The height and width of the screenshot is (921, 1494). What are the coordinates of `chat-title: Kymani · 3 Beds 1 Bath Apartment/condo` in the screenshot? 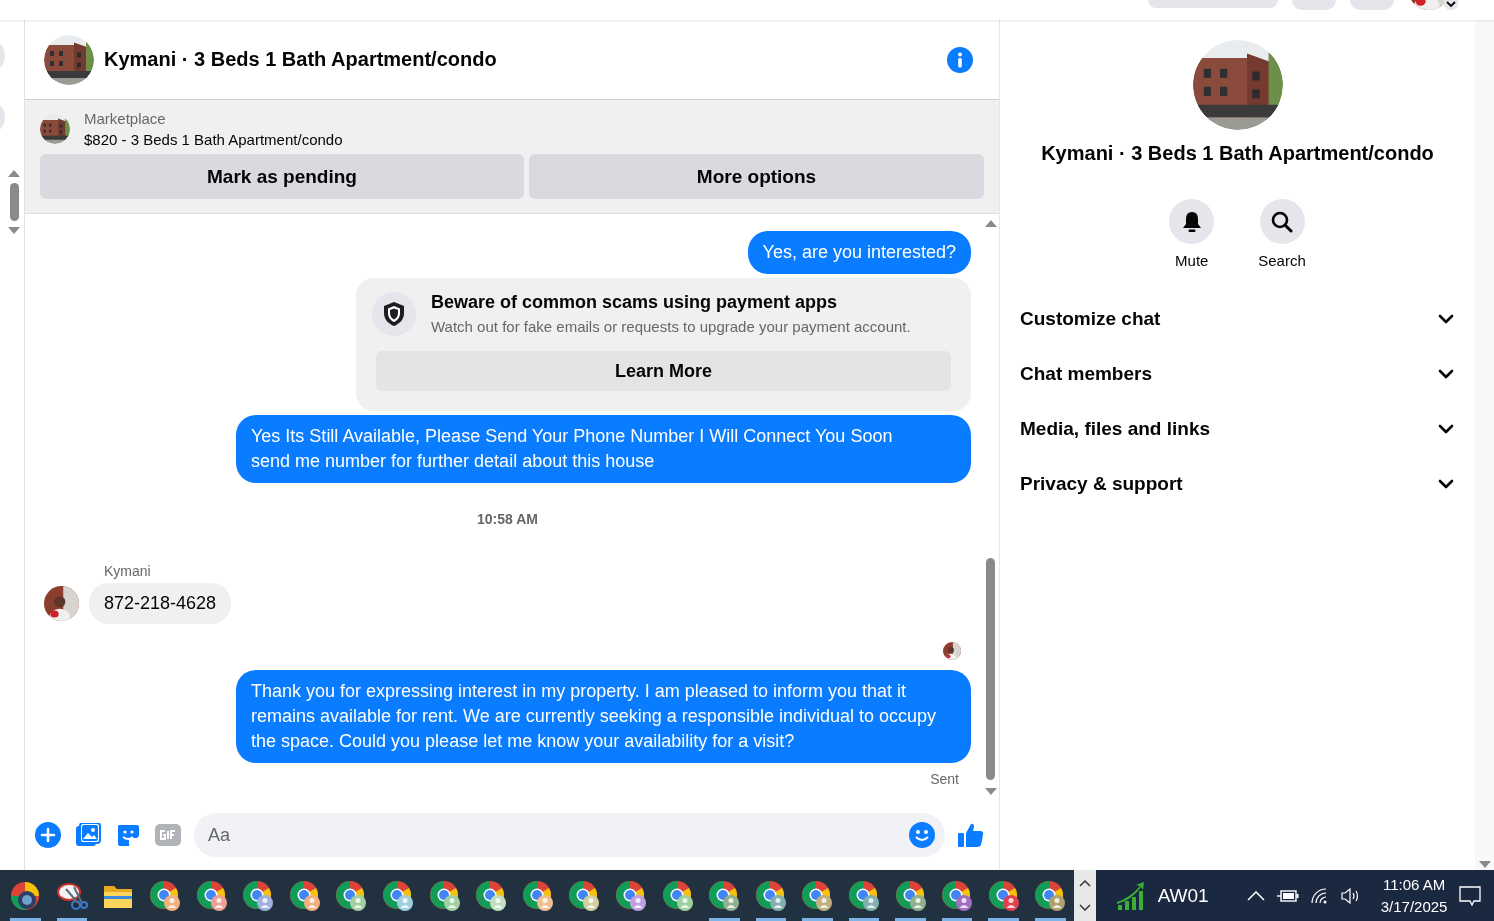 It's located at (301, 59).